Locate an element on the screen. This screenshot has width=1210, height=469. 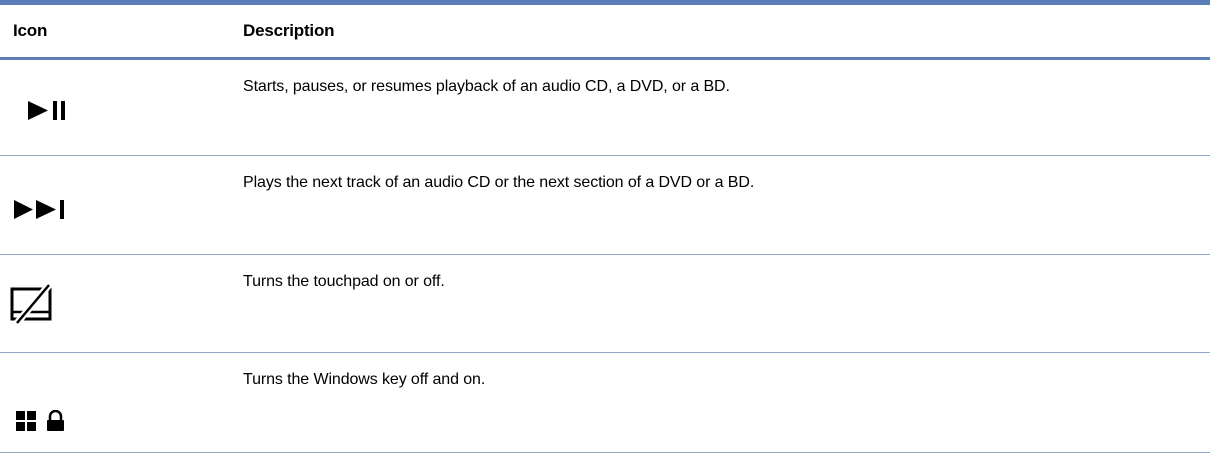
lock-icon is located at coordinates (55, 420).